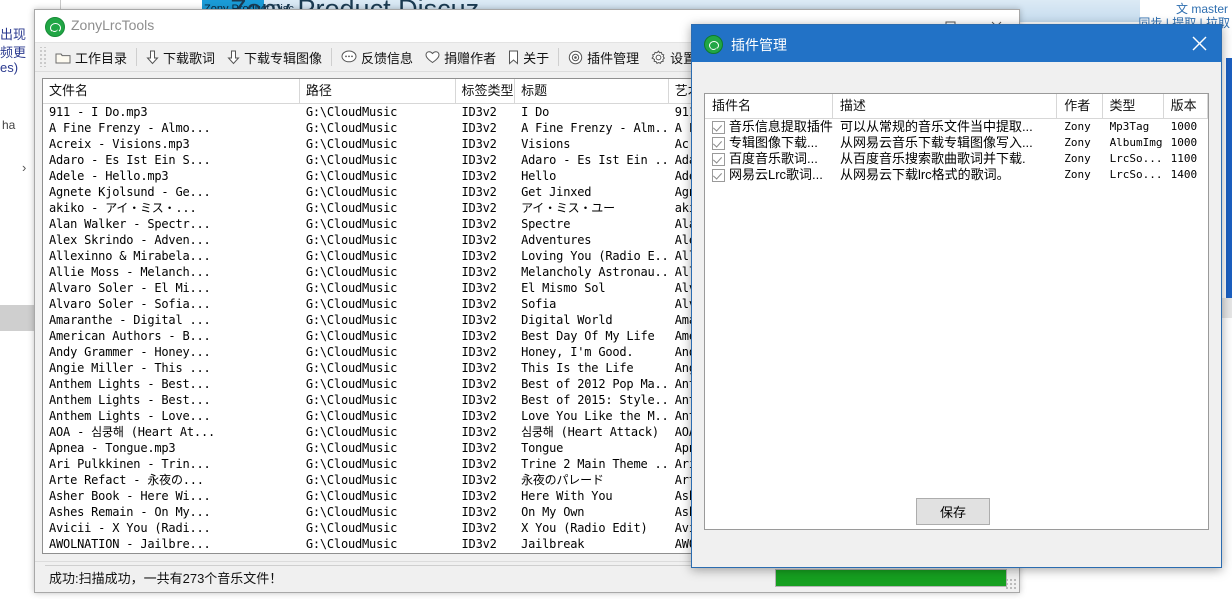  What do you see at coordinates (112, 448) in the screenshot?
I see `file-cell: Apnea - Tongue.mp3` at bounding box center [112, 448].